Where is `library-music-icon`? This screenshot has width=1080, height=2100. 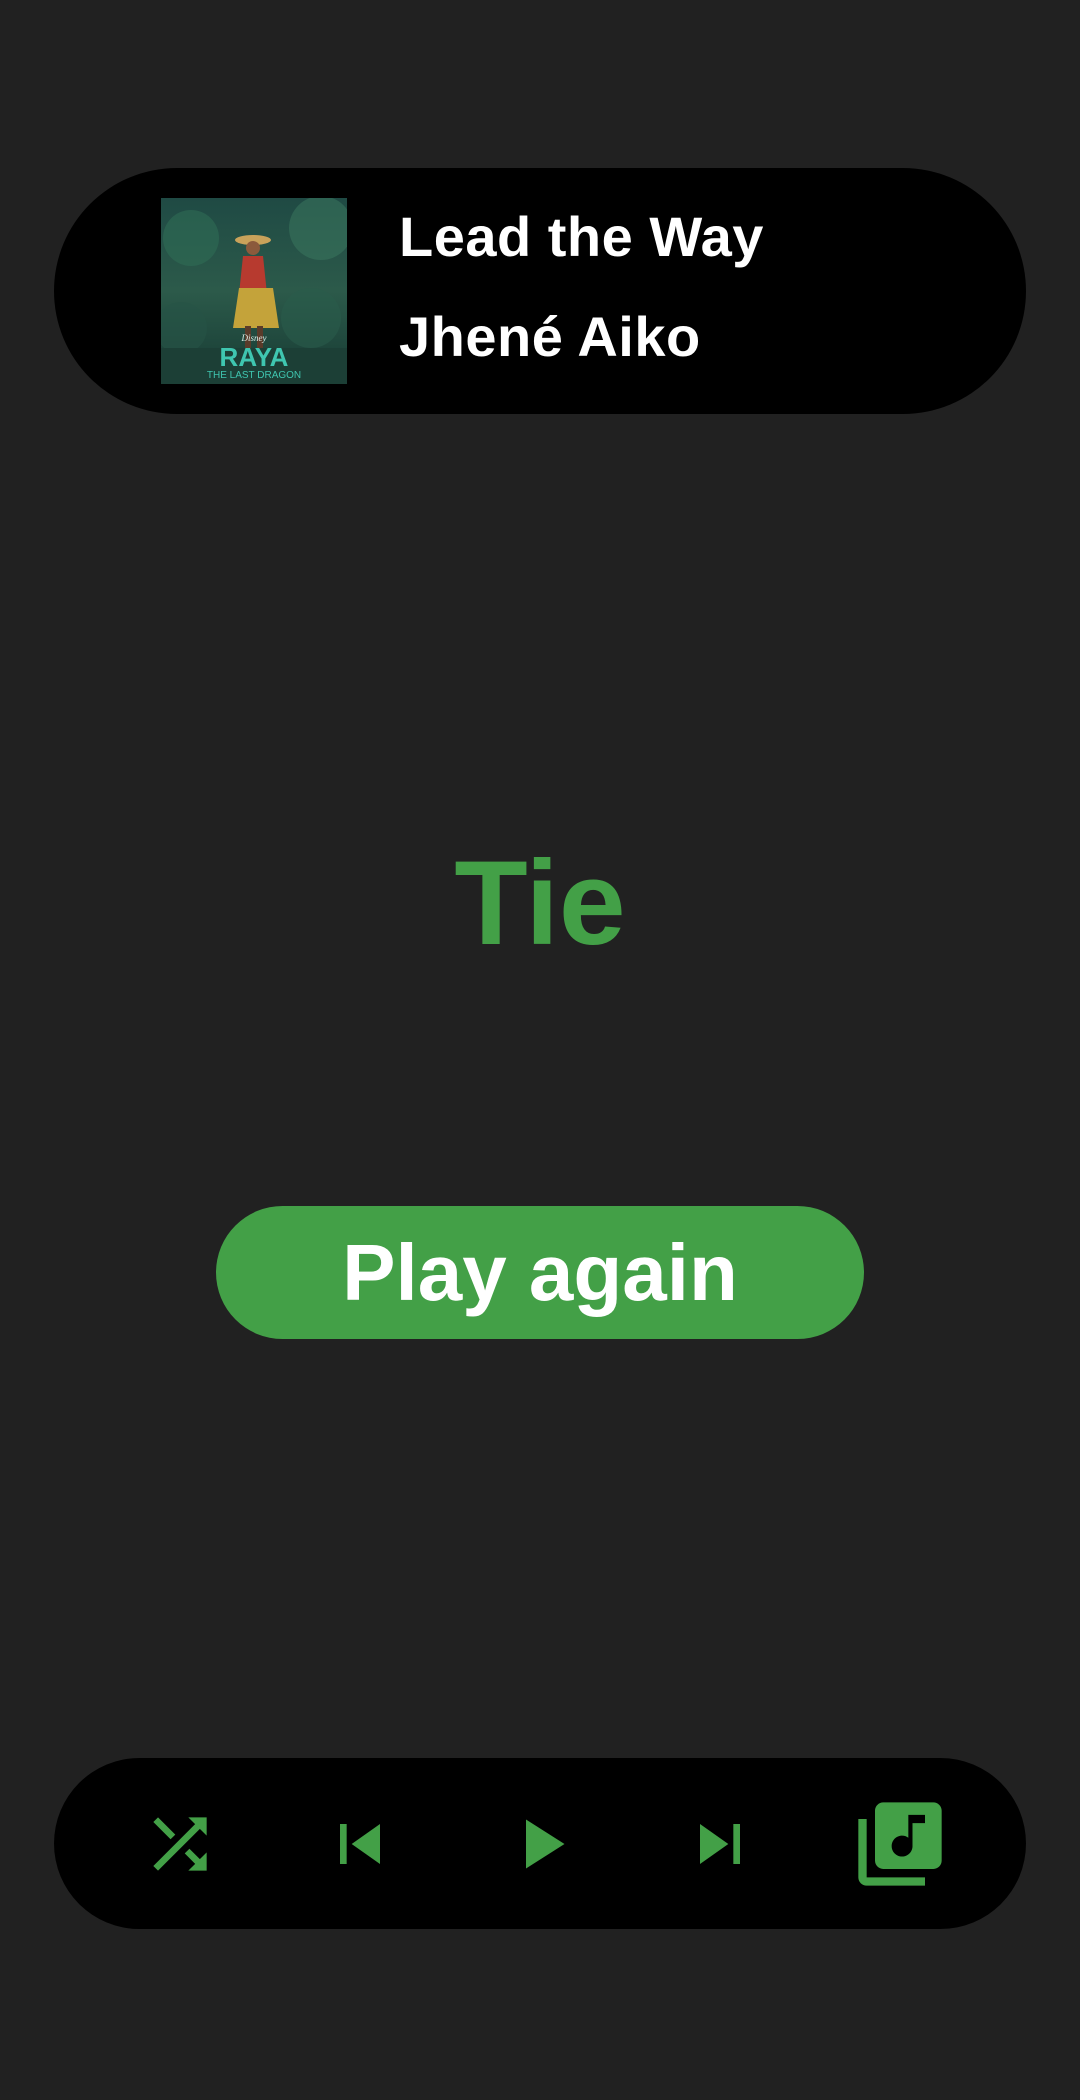
library-music-icon is located at coordinates (900, 1844).